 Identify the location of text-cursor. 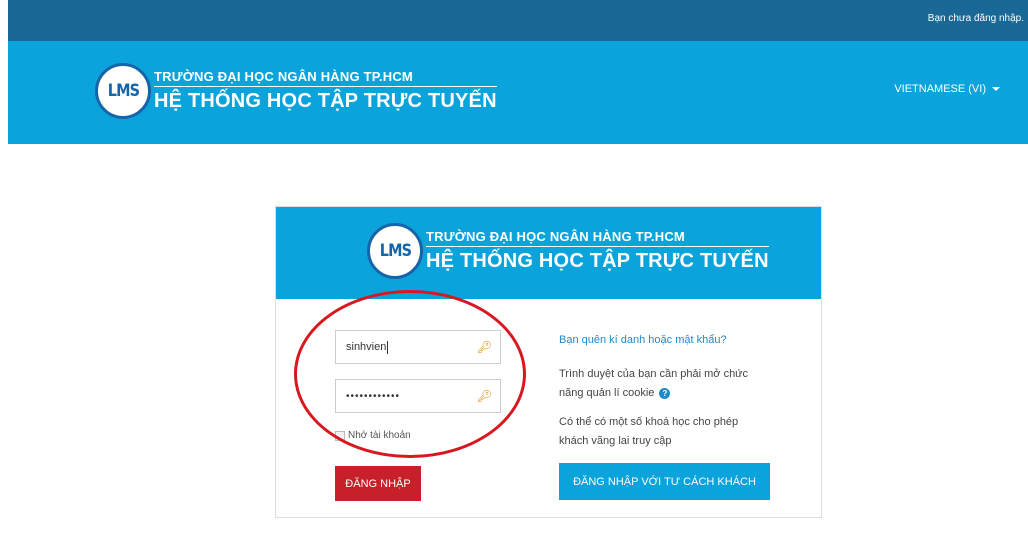
(388, 347).